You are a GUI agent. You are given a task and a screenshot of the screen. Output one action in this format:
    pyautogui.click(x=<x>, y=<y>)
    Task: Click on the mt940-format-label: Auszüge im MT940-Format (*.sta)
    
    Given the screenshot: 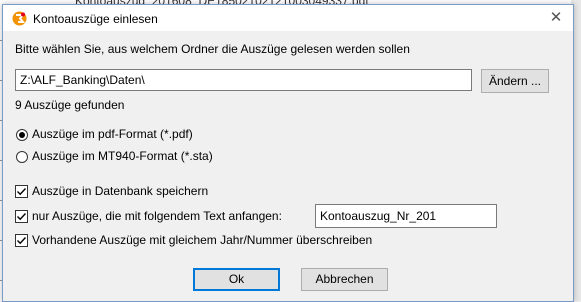 What is the action you would take?
    pyautogui.click(x=122, y=156)
    